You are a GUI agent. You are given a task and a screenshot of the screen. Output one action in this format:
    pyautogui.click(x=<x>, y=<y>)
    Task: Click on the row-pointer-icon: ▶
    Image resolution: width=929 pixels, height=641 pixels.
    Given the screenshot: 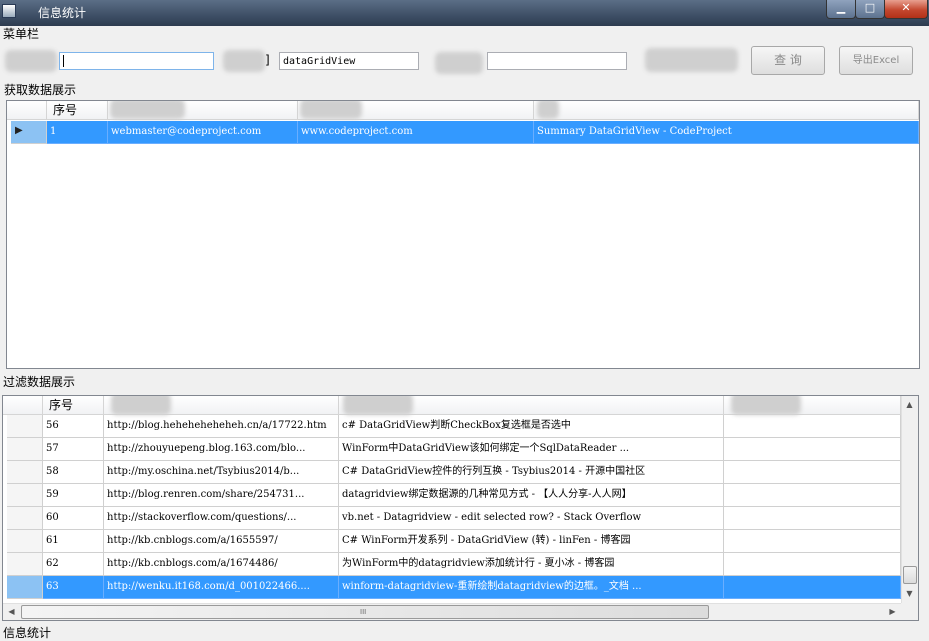 What is the action you would take?
    pyautogui.click(x=19, y=130)
    